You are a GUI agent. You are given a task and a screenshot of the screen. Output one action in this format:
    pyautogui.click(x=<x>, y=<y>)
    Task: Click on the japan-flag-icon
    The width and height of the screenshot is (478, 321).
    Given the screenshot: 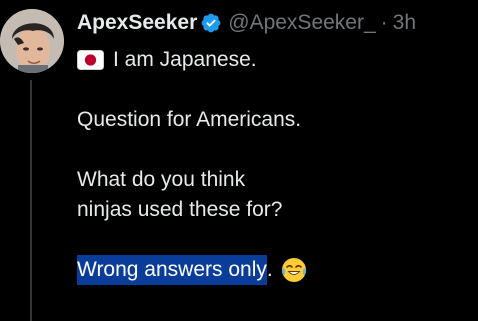 What is the action you would take?
    pyautogui.click(x=90, y=60)
    